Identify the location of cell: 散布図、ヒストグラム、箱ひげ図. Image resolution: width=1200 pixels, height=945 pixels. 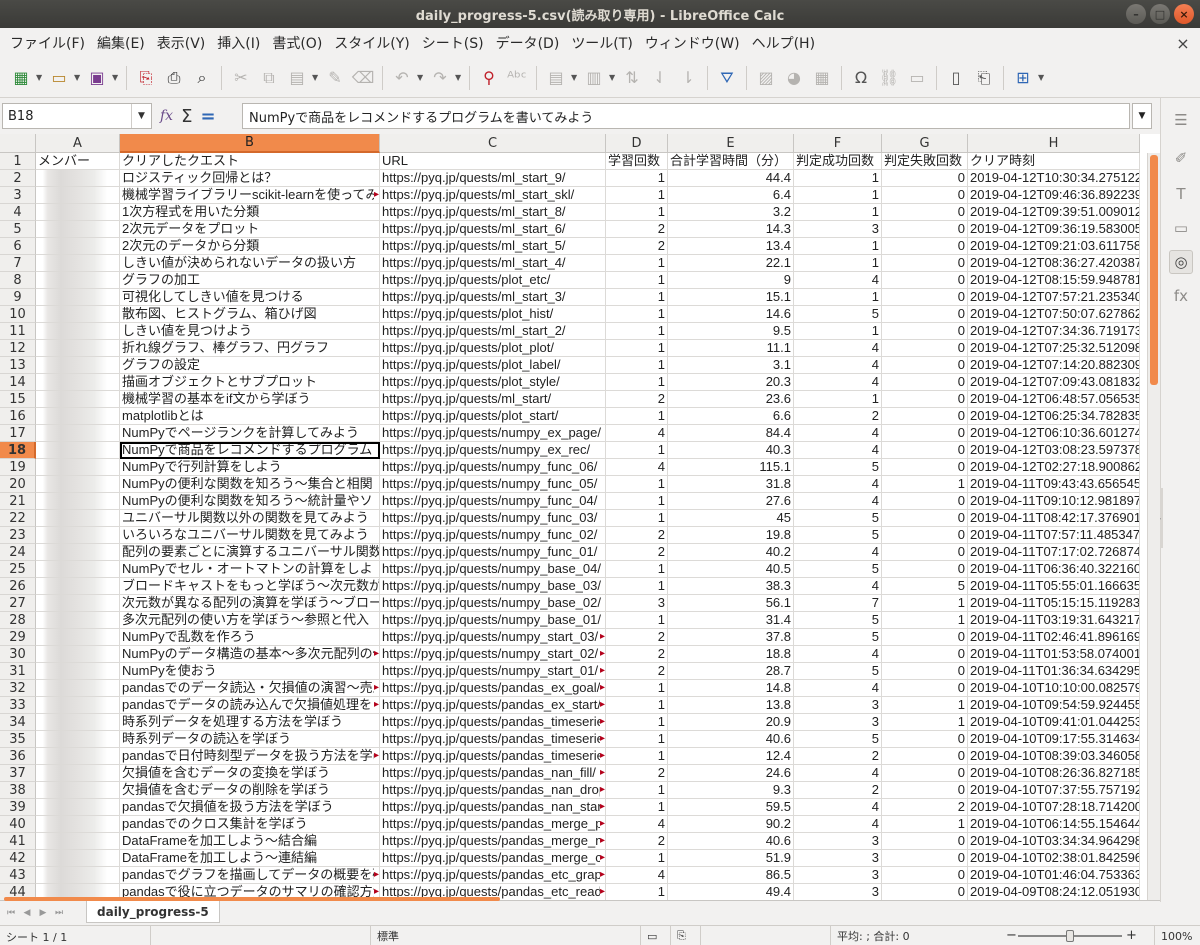
(250, 314).